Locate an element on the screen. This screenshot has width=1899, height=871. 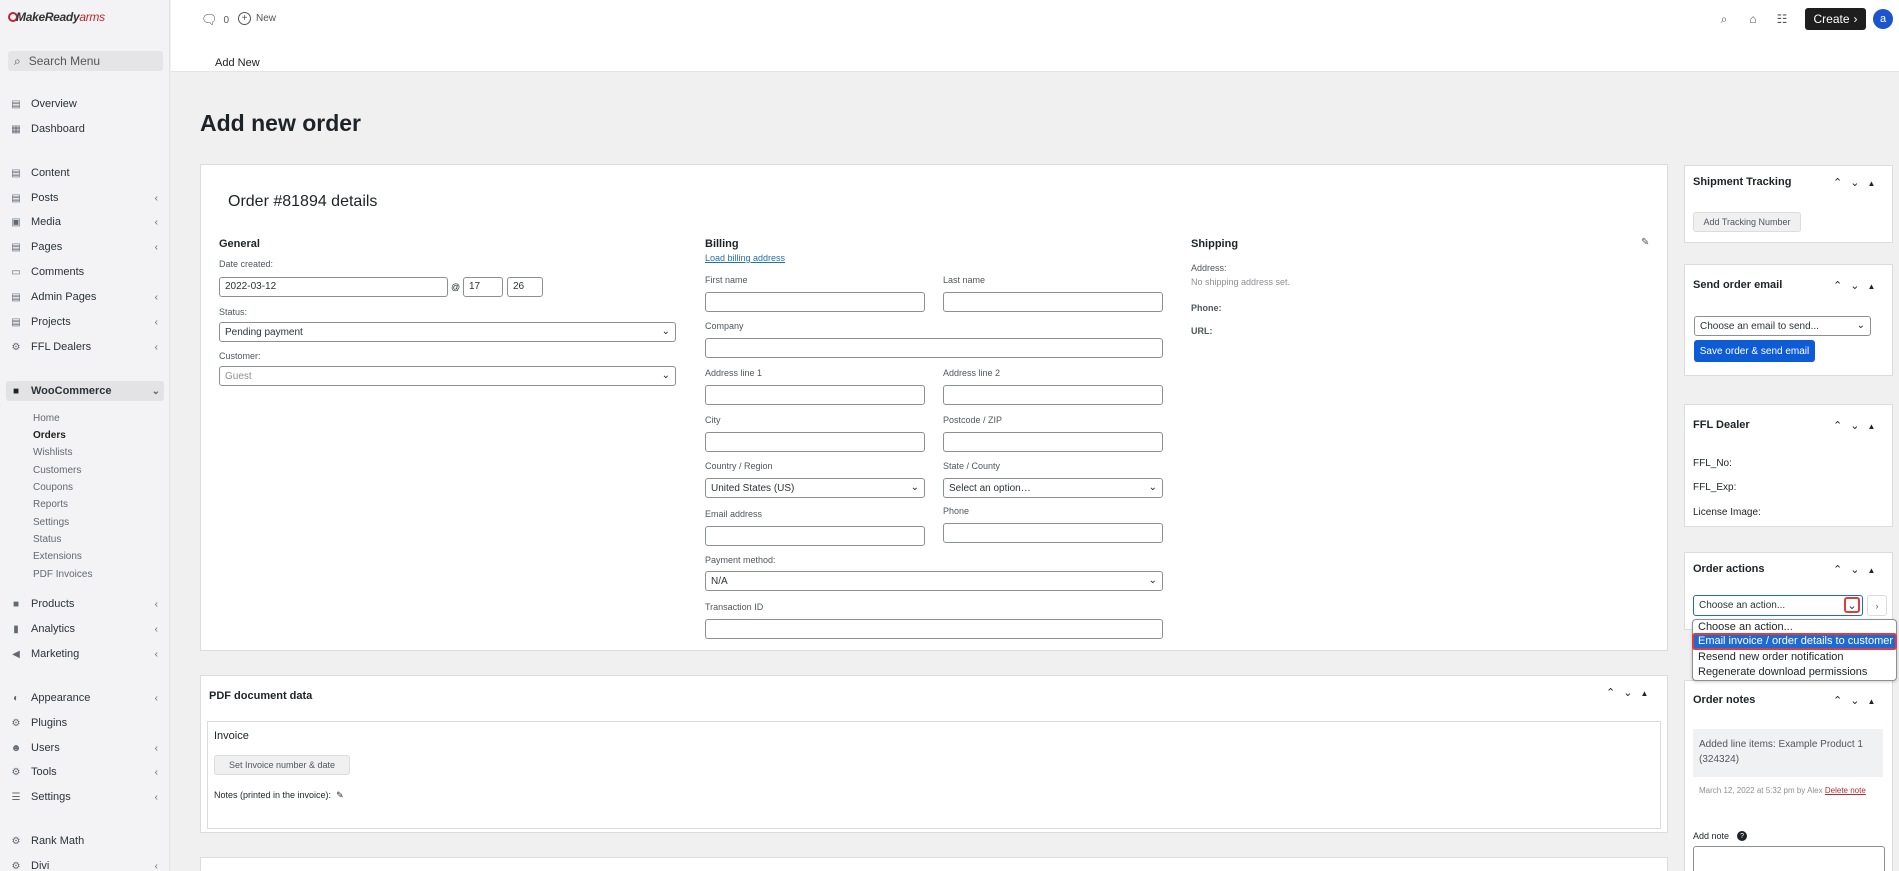
sidebar-item-rank-math: ⚙ Rank Math is located at coordinates (86, 841).